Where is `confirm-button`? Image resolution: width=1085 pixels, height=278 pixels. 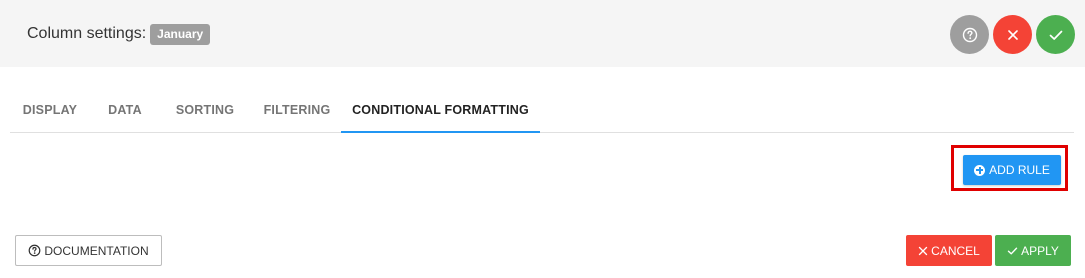
confirm-button is located at coordinates (1055, 34).